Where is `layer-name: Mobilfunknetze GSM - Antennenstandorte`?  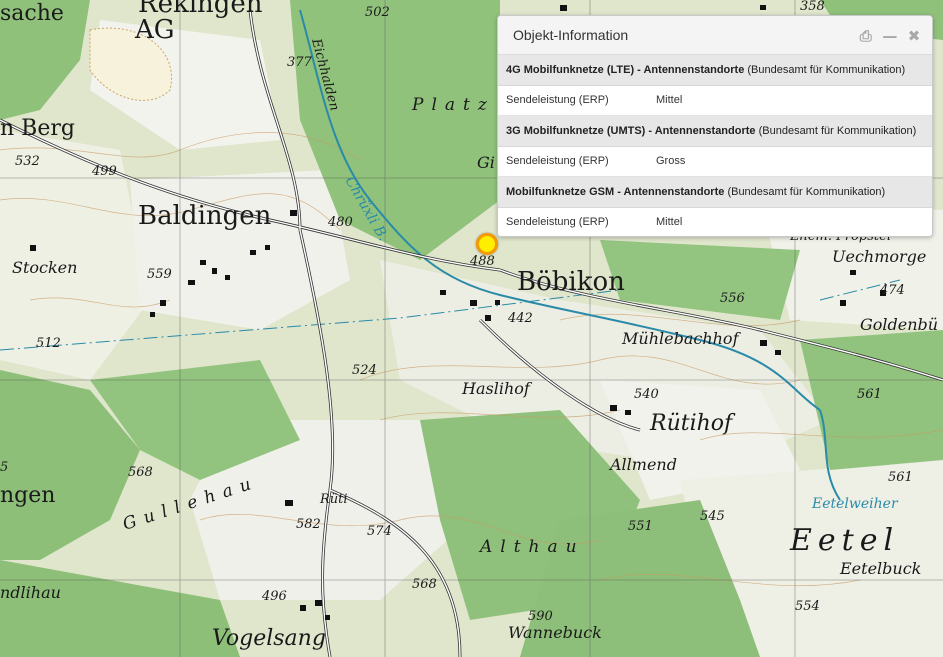
layer-name: Mobilfunknetze GSM - Antennenstandorte is located at coordinates (615, 192).